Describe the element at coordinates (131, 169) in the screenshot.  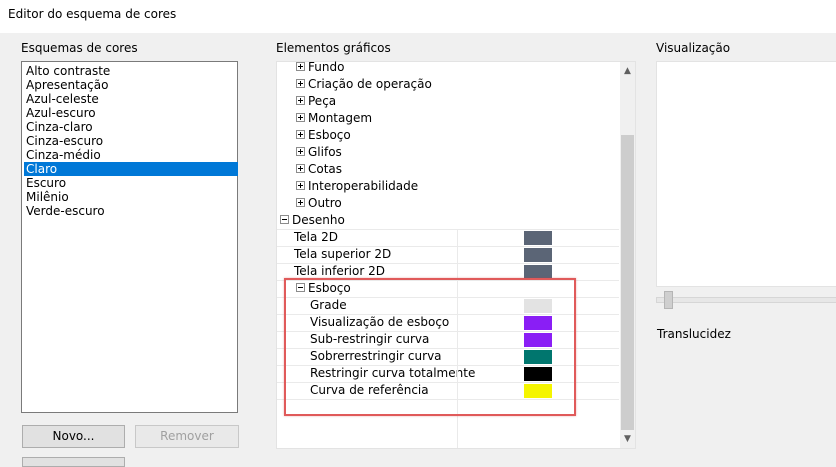
I see `scheme-item: Claro` at that location.